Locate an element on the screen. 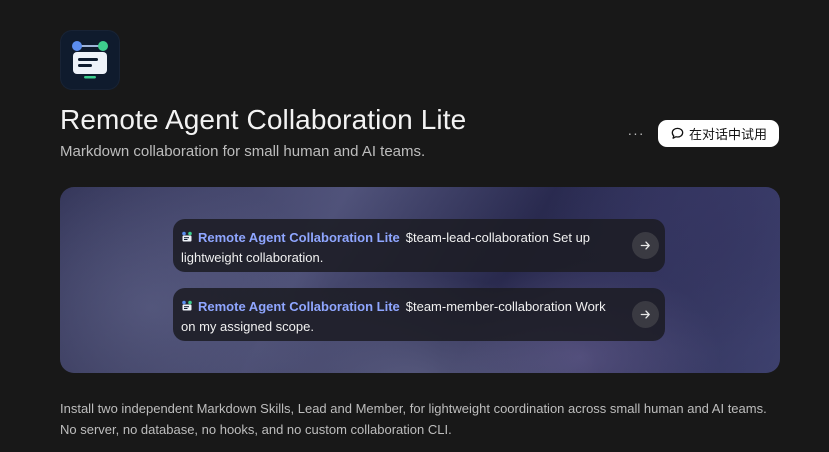 The height and width of the screenshot is (452, 829). app-logo-icon is located at coordinates (90, 60).